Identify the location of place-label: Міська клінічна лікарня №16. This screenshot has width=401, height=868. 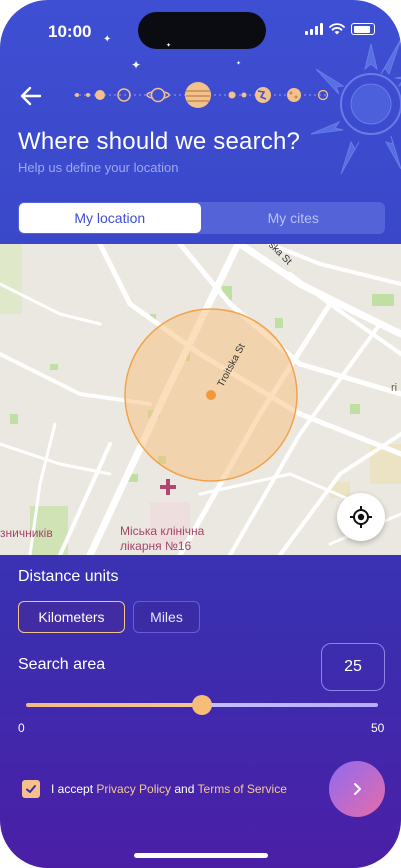
(162, 538).